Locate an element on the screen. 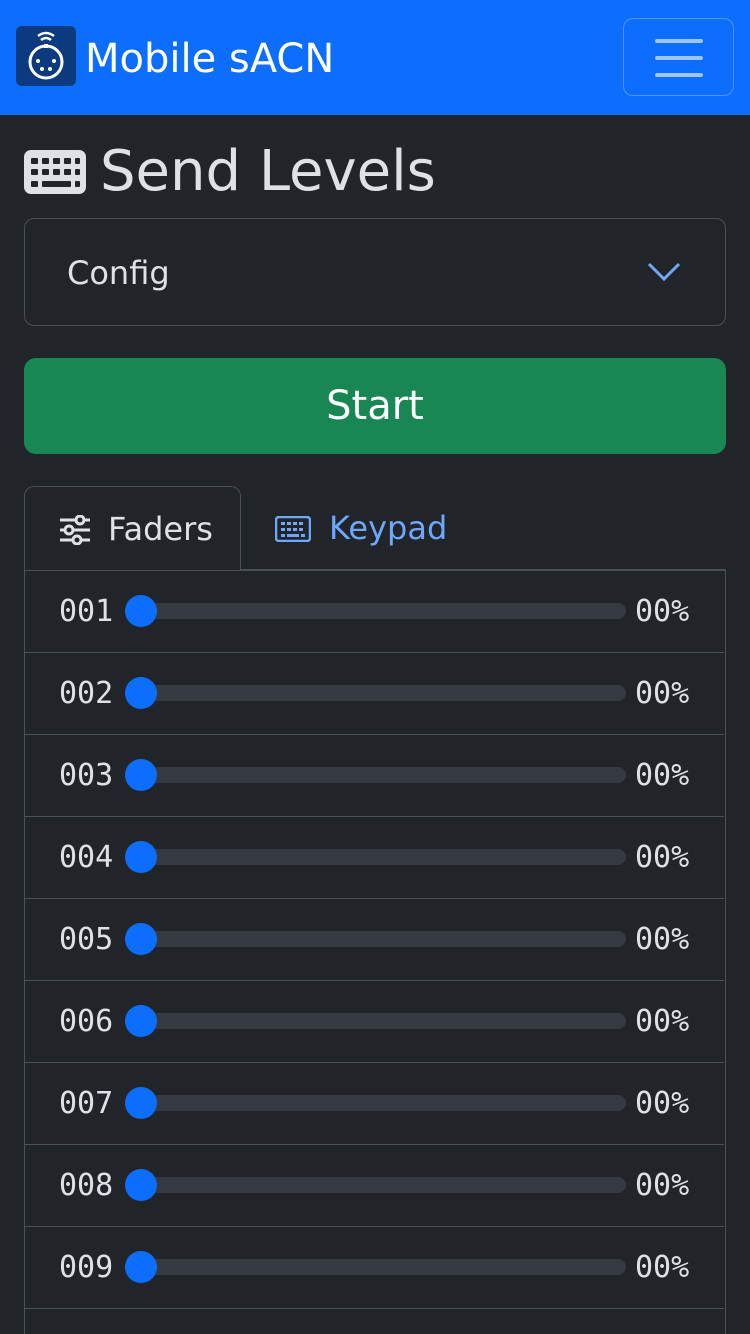  fader-channel: 004 is located at coordinates (86, 857).